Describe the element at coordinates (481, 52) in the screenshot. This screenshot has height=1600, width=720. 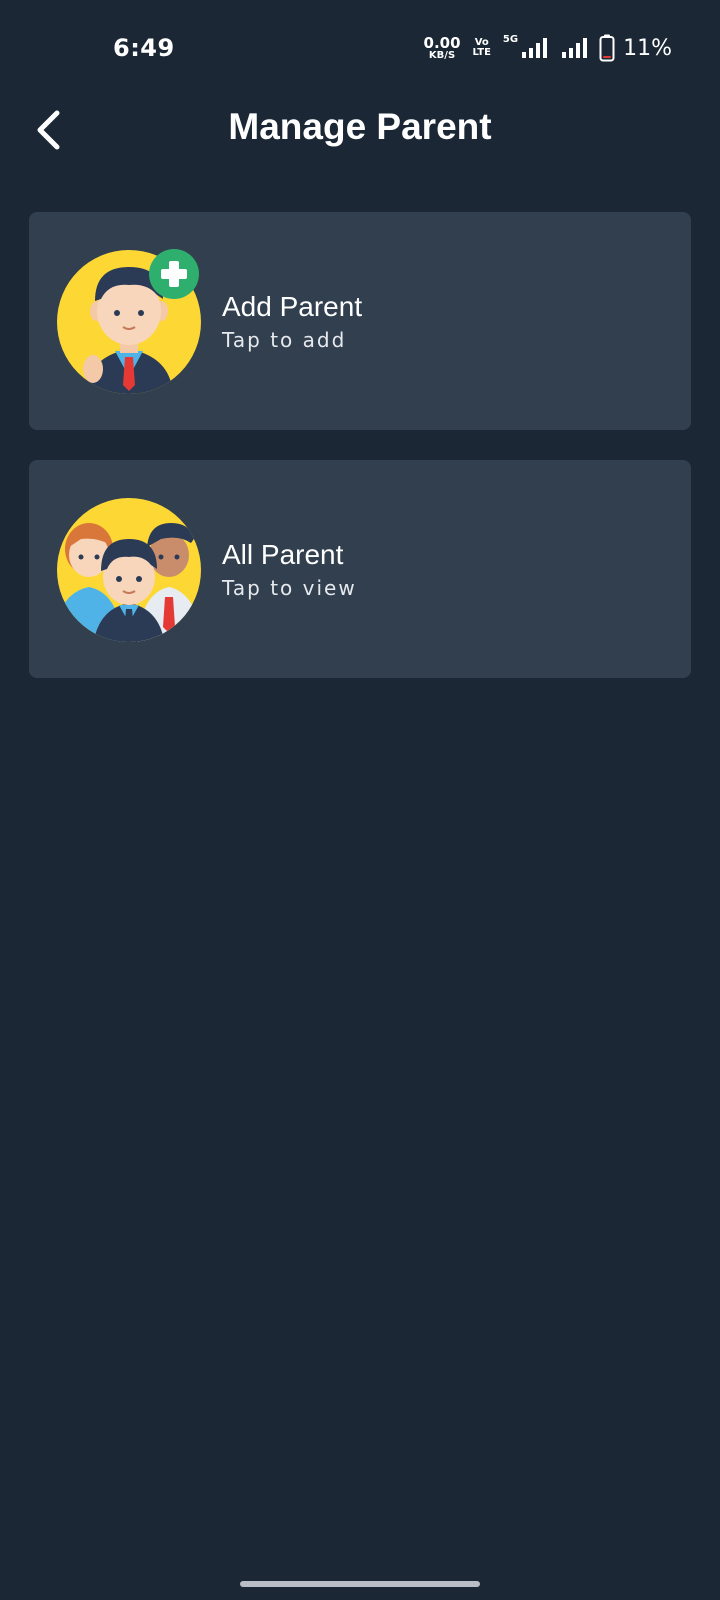
I see `volte-bottom-label: LTE` at that location.